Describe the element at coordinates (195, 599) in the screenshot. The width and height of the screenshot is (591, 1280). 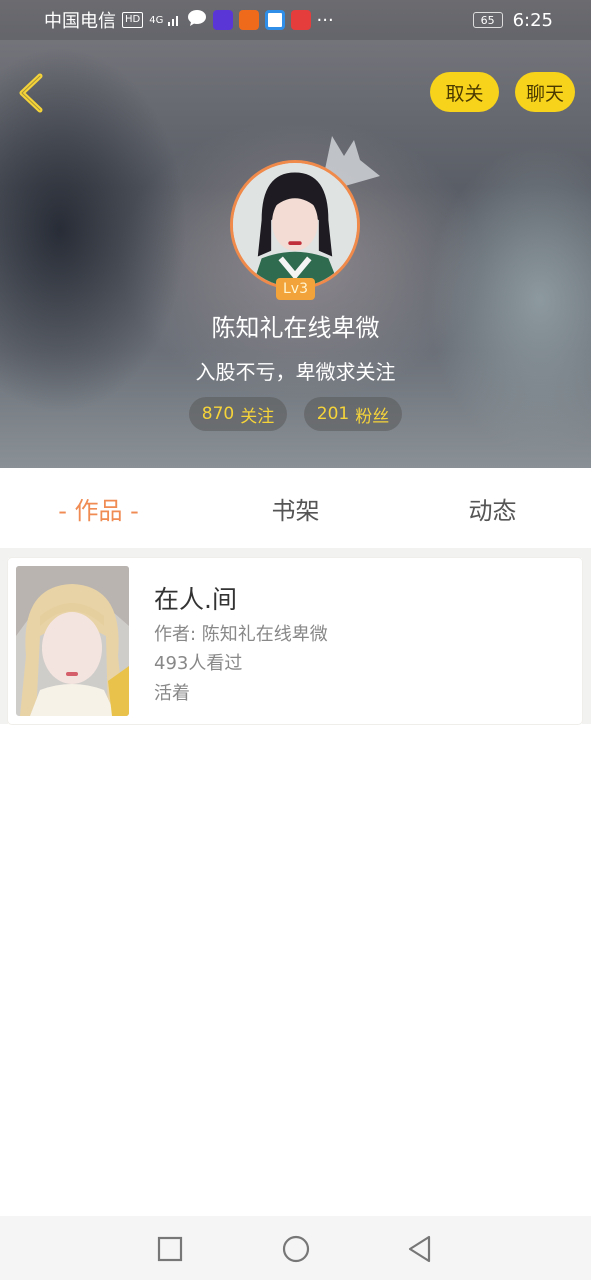
I see `work-title: 在人.间` at that location.